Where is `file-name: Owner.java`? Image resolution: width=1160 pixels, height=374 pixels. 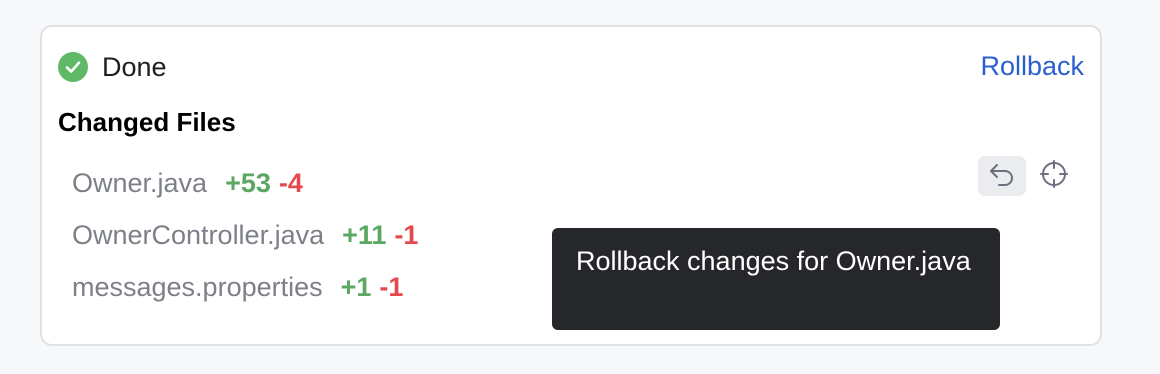 file-name: Owner.java is located at coordinates (139, 183).